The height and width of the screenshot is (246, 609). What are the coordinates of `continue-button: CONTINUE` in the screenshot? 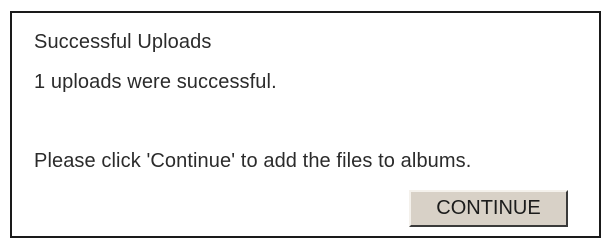 It's located at (488, 208).